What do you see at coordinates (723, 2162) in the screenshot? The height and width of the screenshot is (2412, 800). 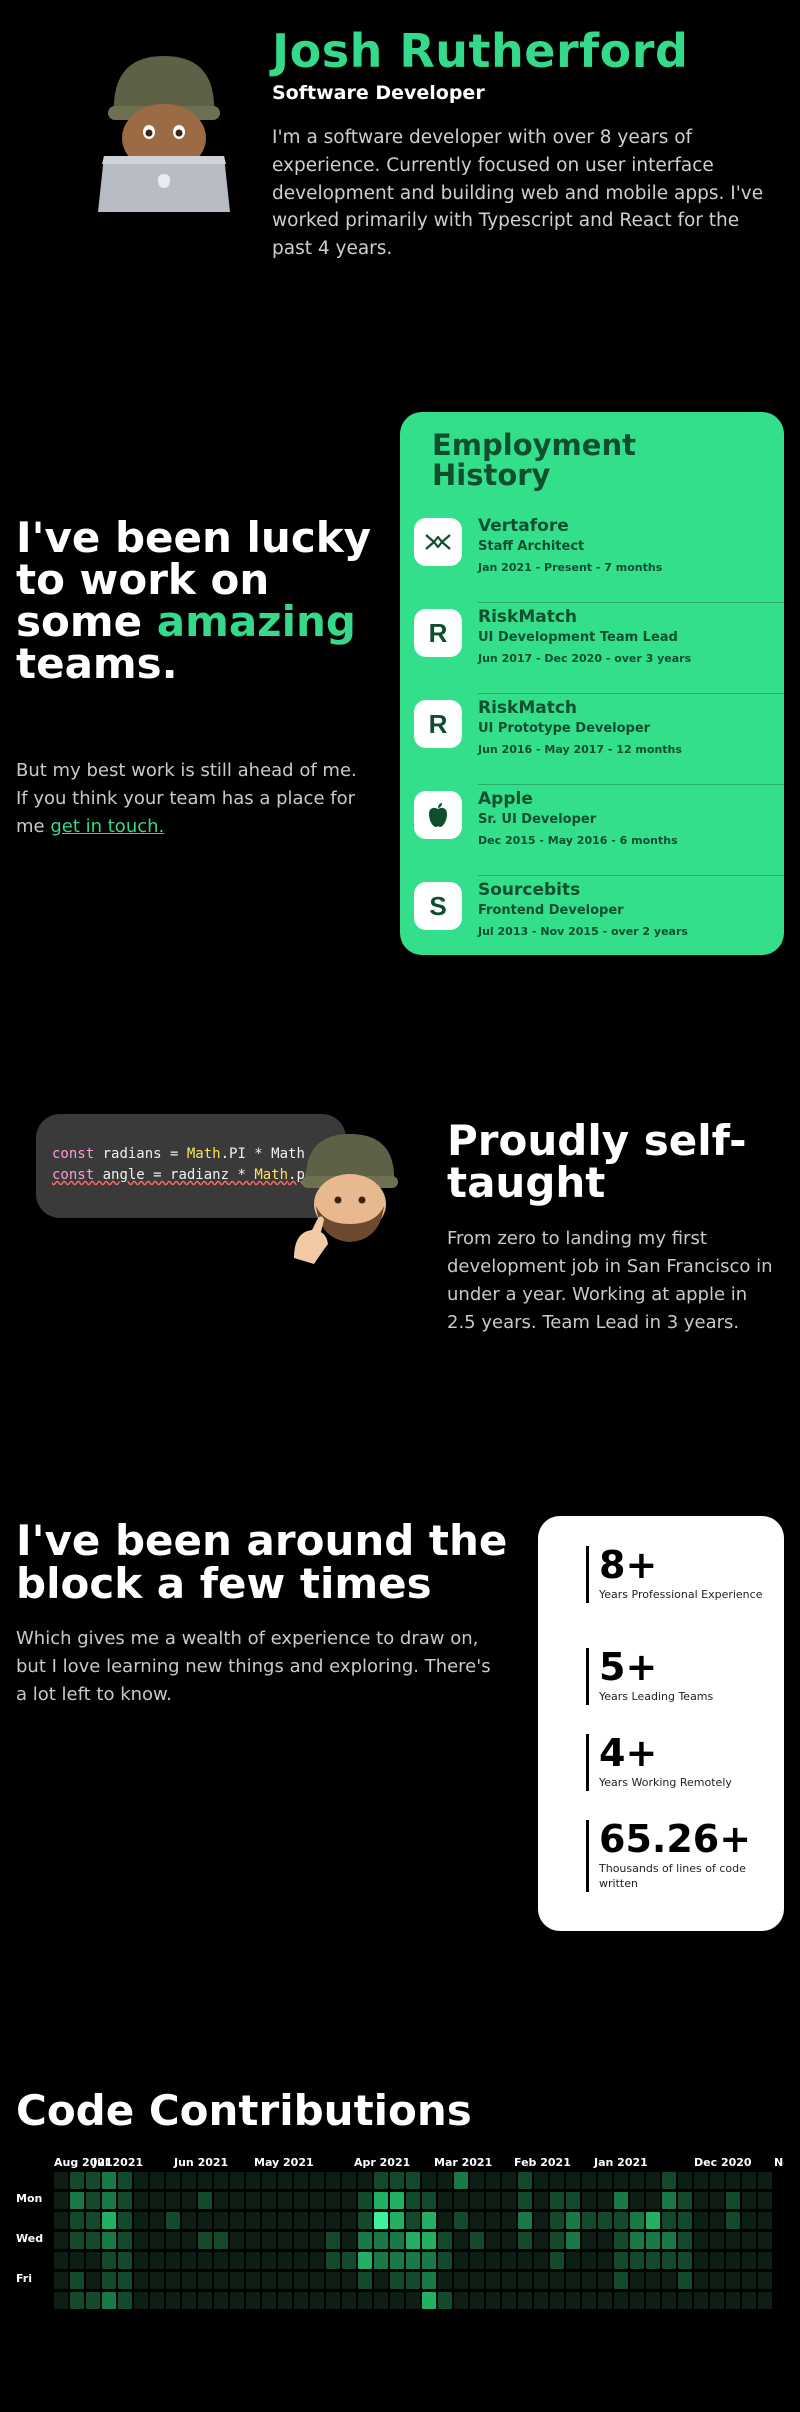 I see `month-label: Dec 2020` at bounding box center [723, 2162].